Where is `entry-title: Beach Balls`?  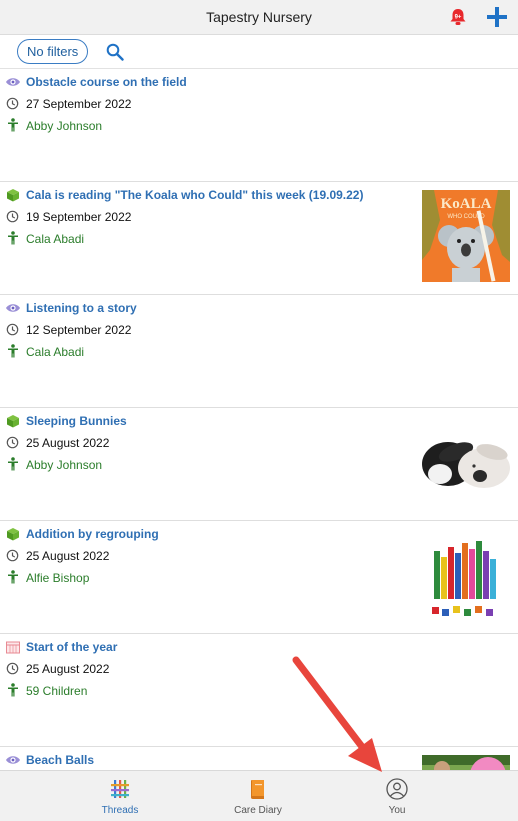
entry-title: Beach Balls is located at coordinates (60, 760).